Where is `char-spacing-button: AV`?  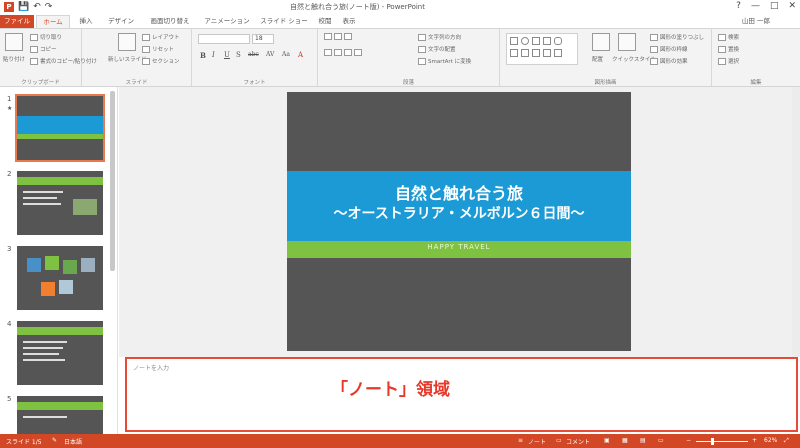 char-spacing-button: AV is located at coordinates (270, 54).